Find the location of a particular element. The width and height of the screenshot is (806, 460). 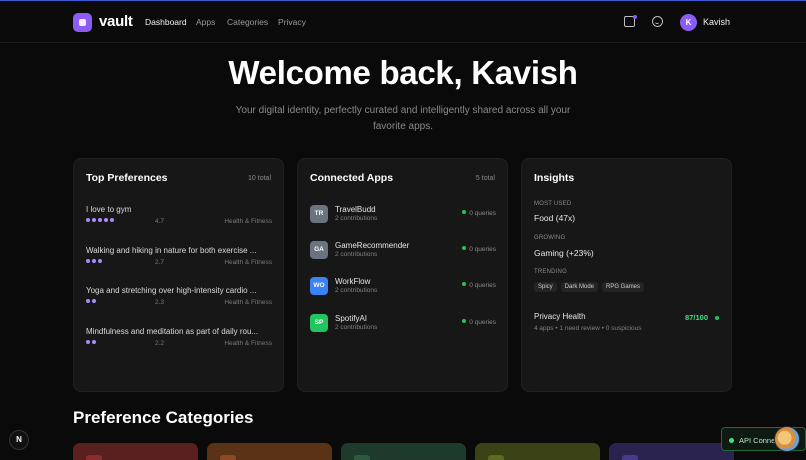

growing-label: GROWING is located at coordinates (550, 238).